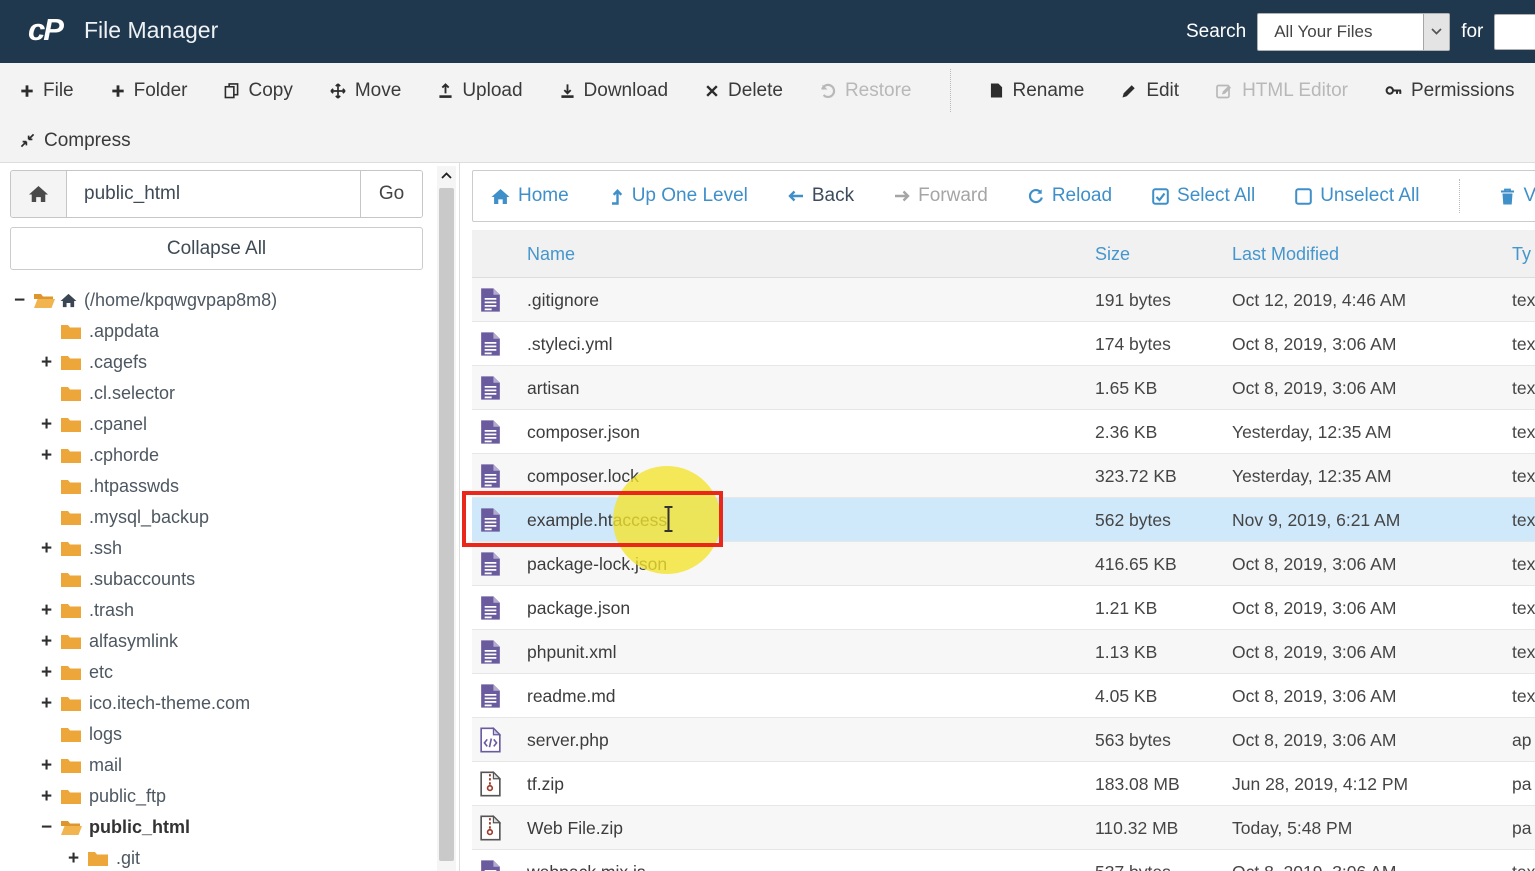 The height and width of the screenshot is (871, 1535). Describe the element at coordinates (391, 194) in the screenshot. I see `go-button: Go` at that location.